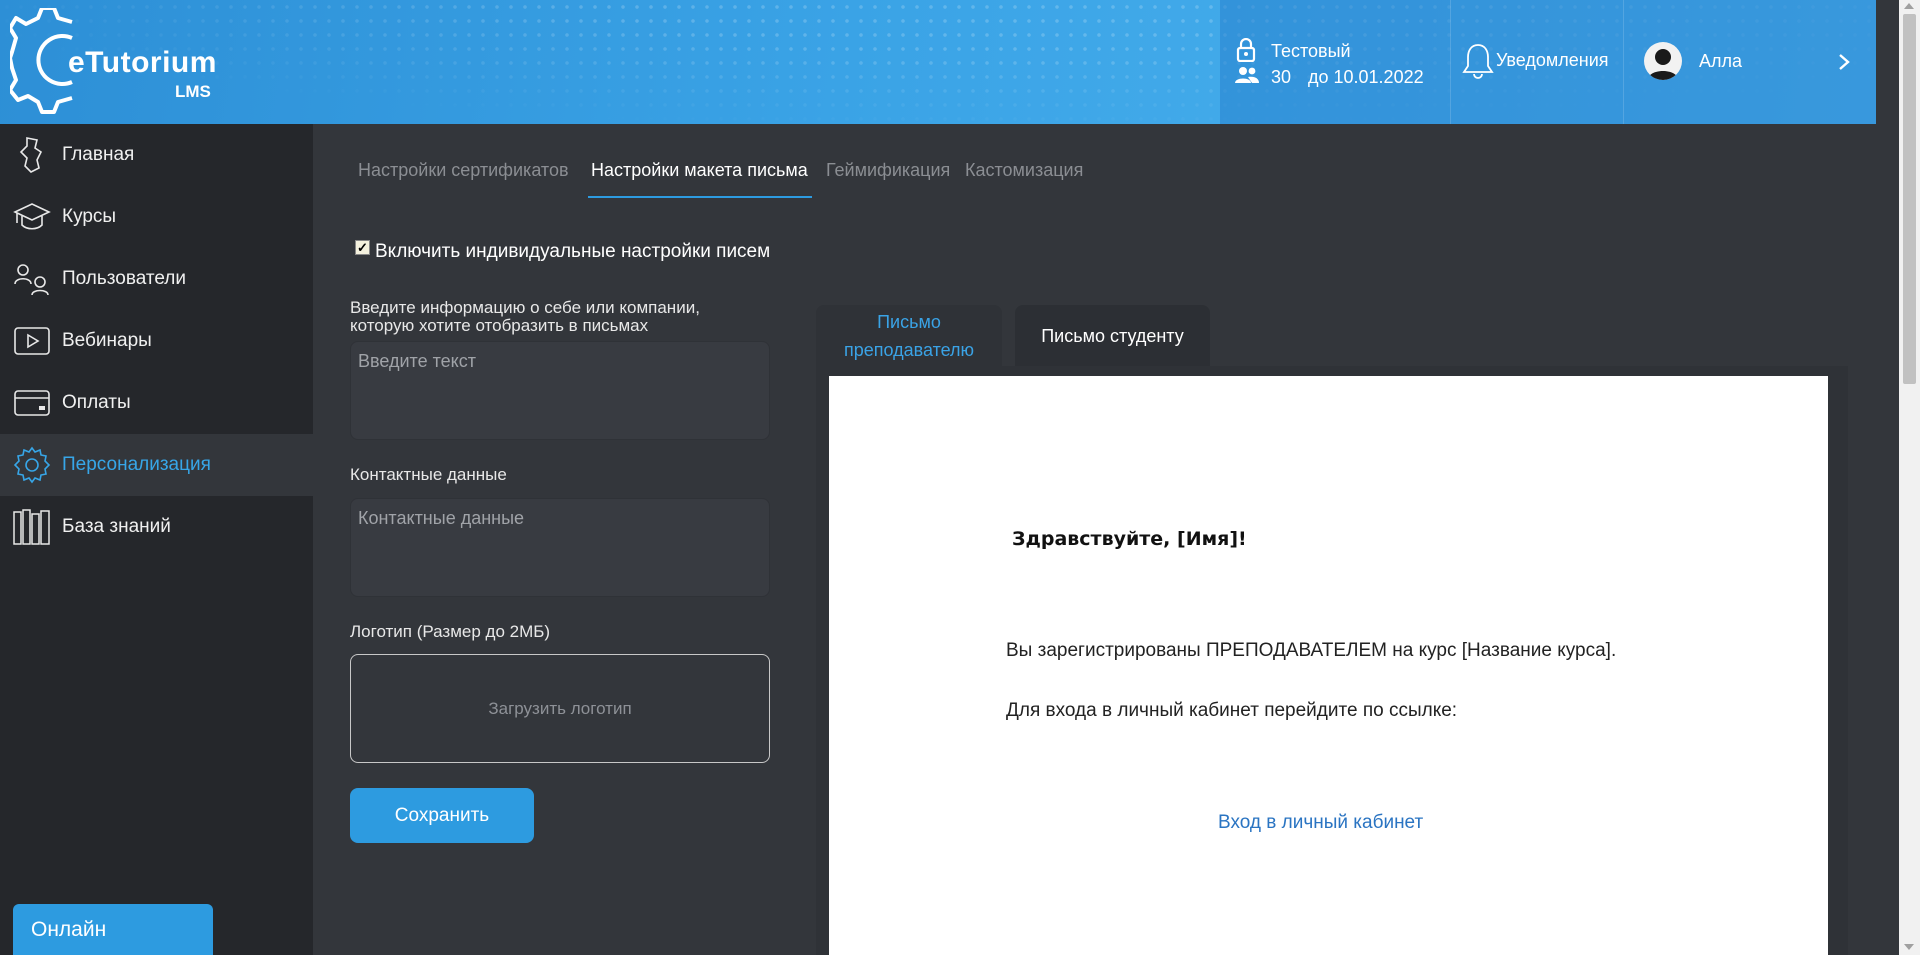 This screenshot has width=1920, height=955. I want to click on plan-valid-until: до 10.01.2022, so click(1366, 77).